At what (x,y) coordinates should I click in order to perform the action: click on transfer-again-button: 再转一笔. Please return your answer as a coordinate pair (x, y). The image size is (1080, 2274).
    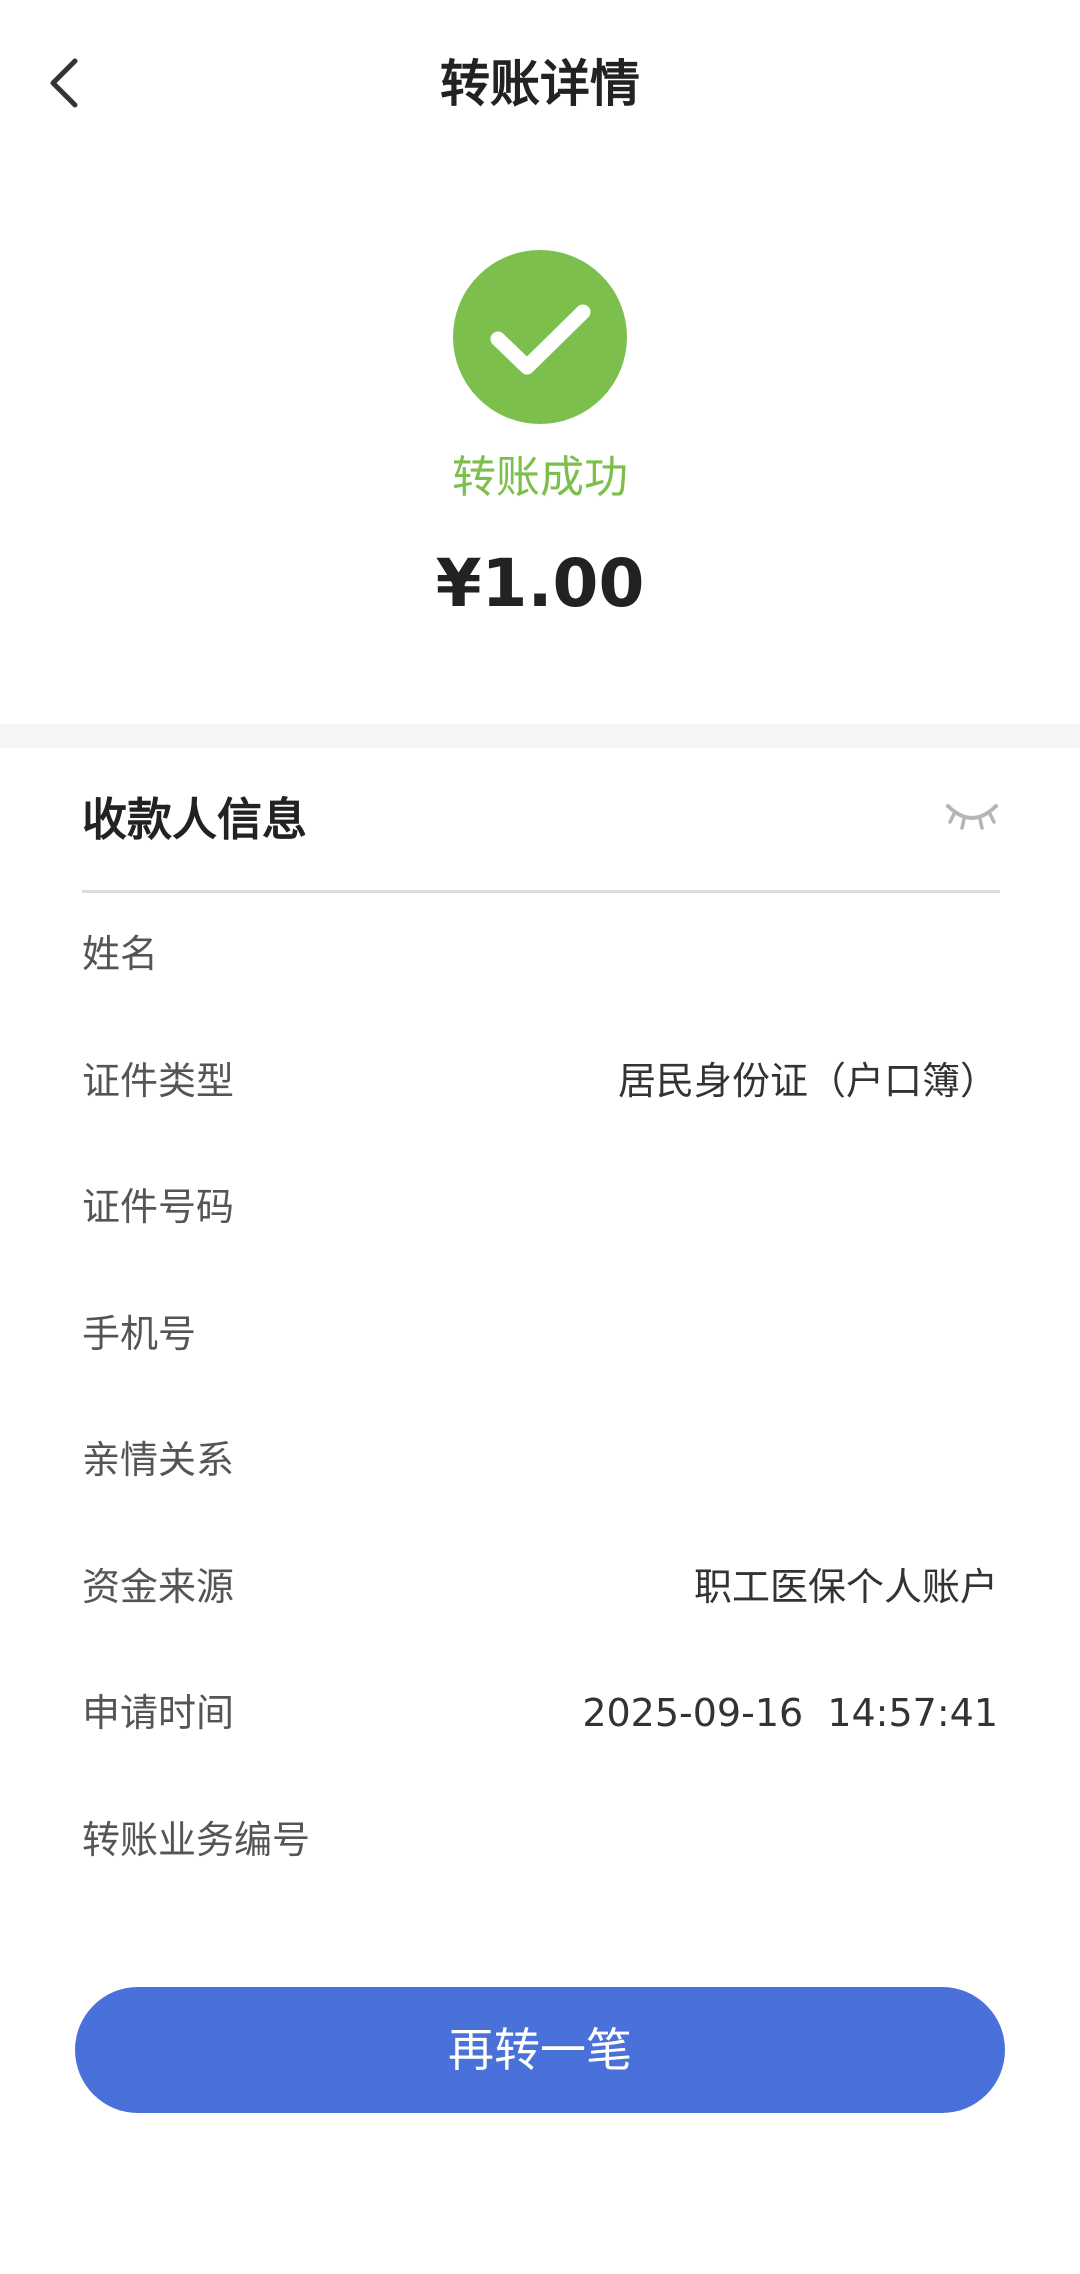
    Looking at the image, I should click on (540, 2050).